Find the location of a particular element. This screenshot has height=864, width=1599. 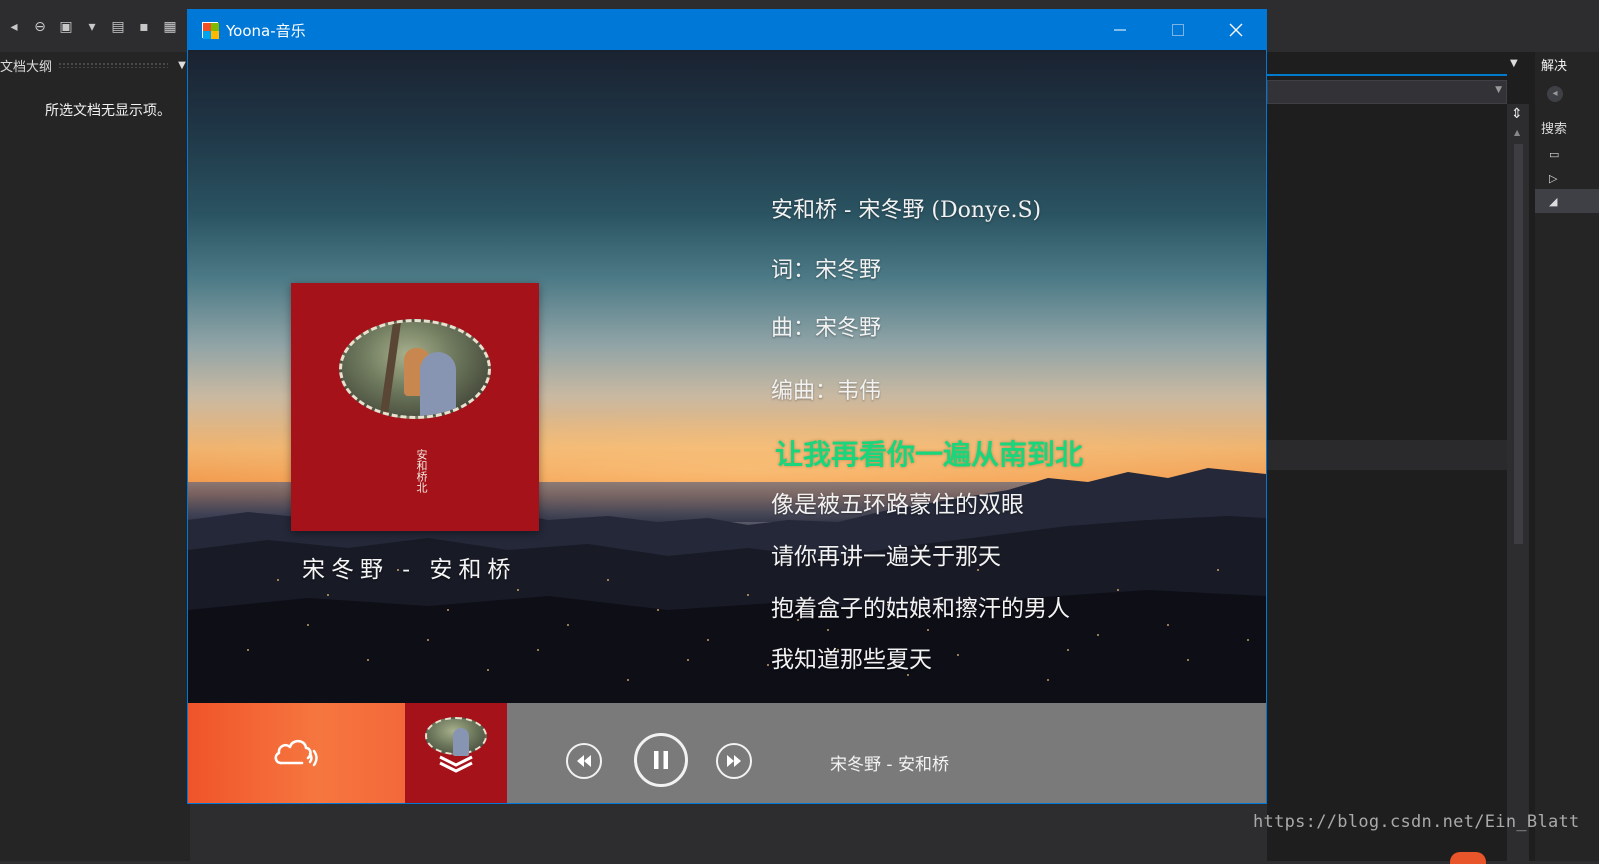

editor-scrollbar: ⇕ ▲ is located at coordinates (1518, 482).